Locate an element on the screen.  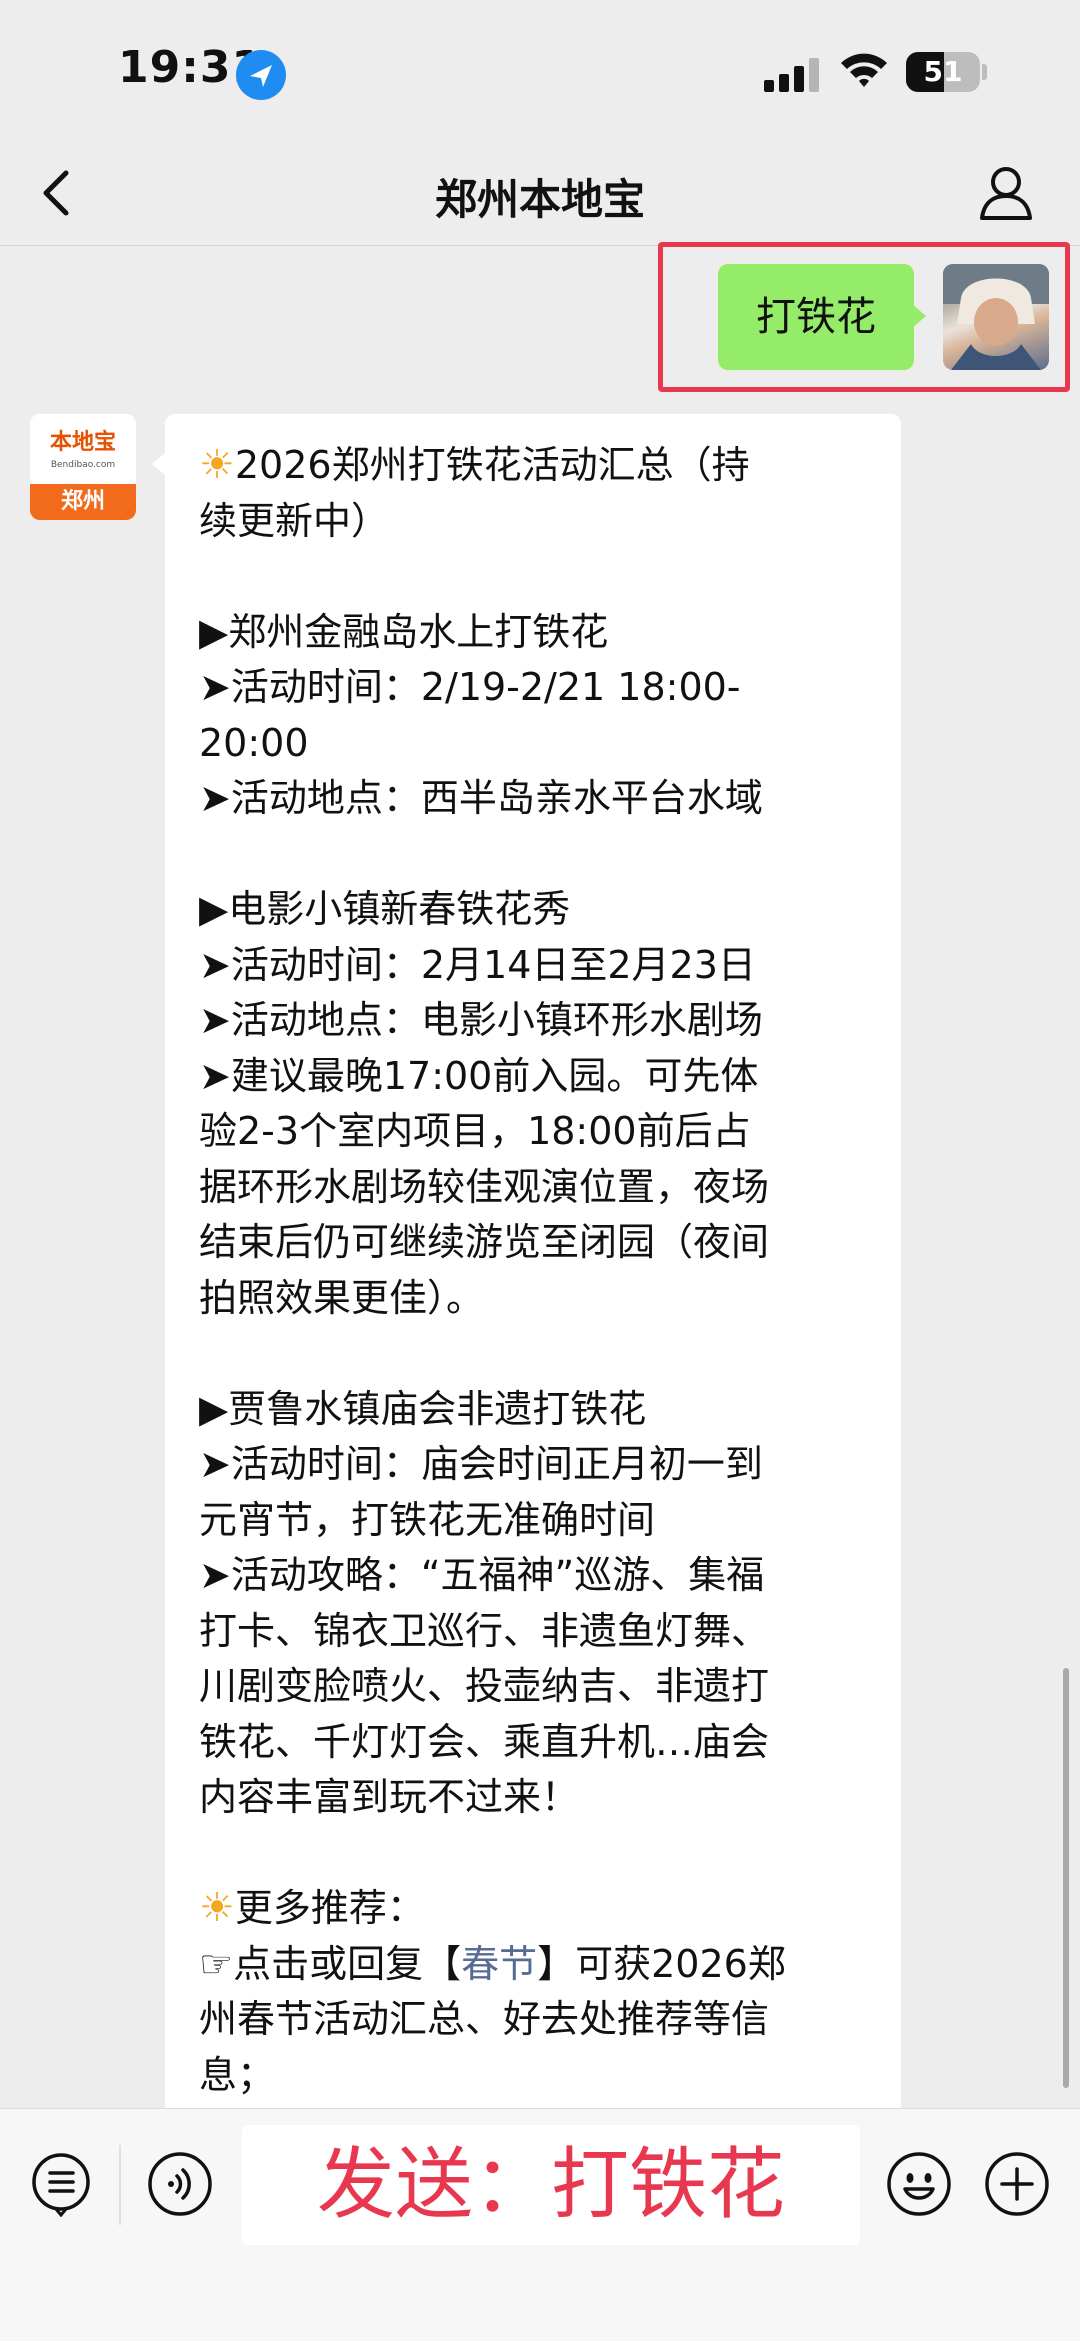
reply-line-text: 铁花、千灯灯会、乘直升机…庙会 is located at coordinates (484, 1741).